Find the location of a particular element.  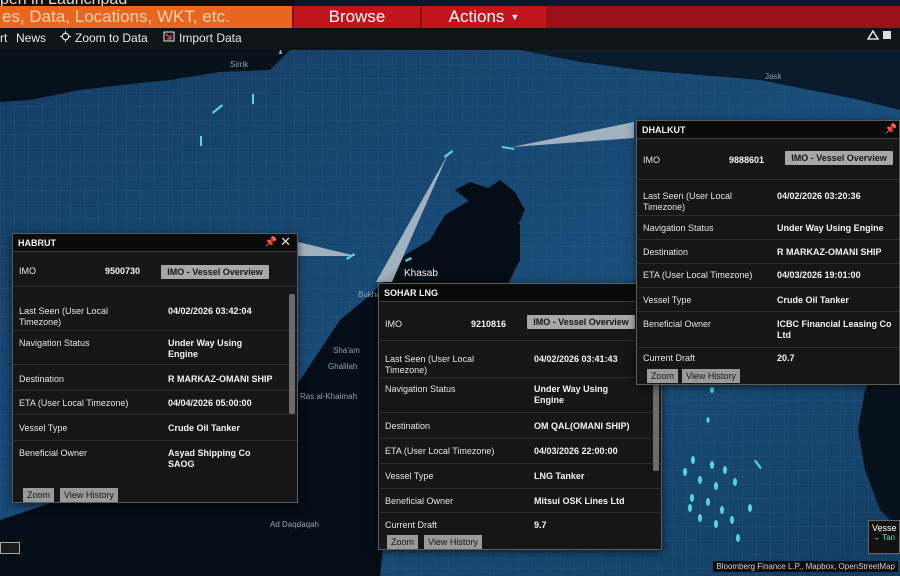

crosshair-icon is located at coordinates (65, 38).